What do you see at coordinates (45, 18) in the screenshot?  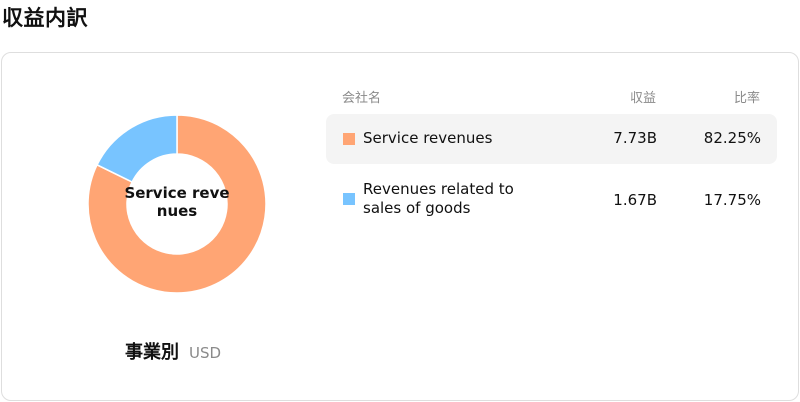 I see `page-title: 収益内訳` at bounding box center [45, 18].